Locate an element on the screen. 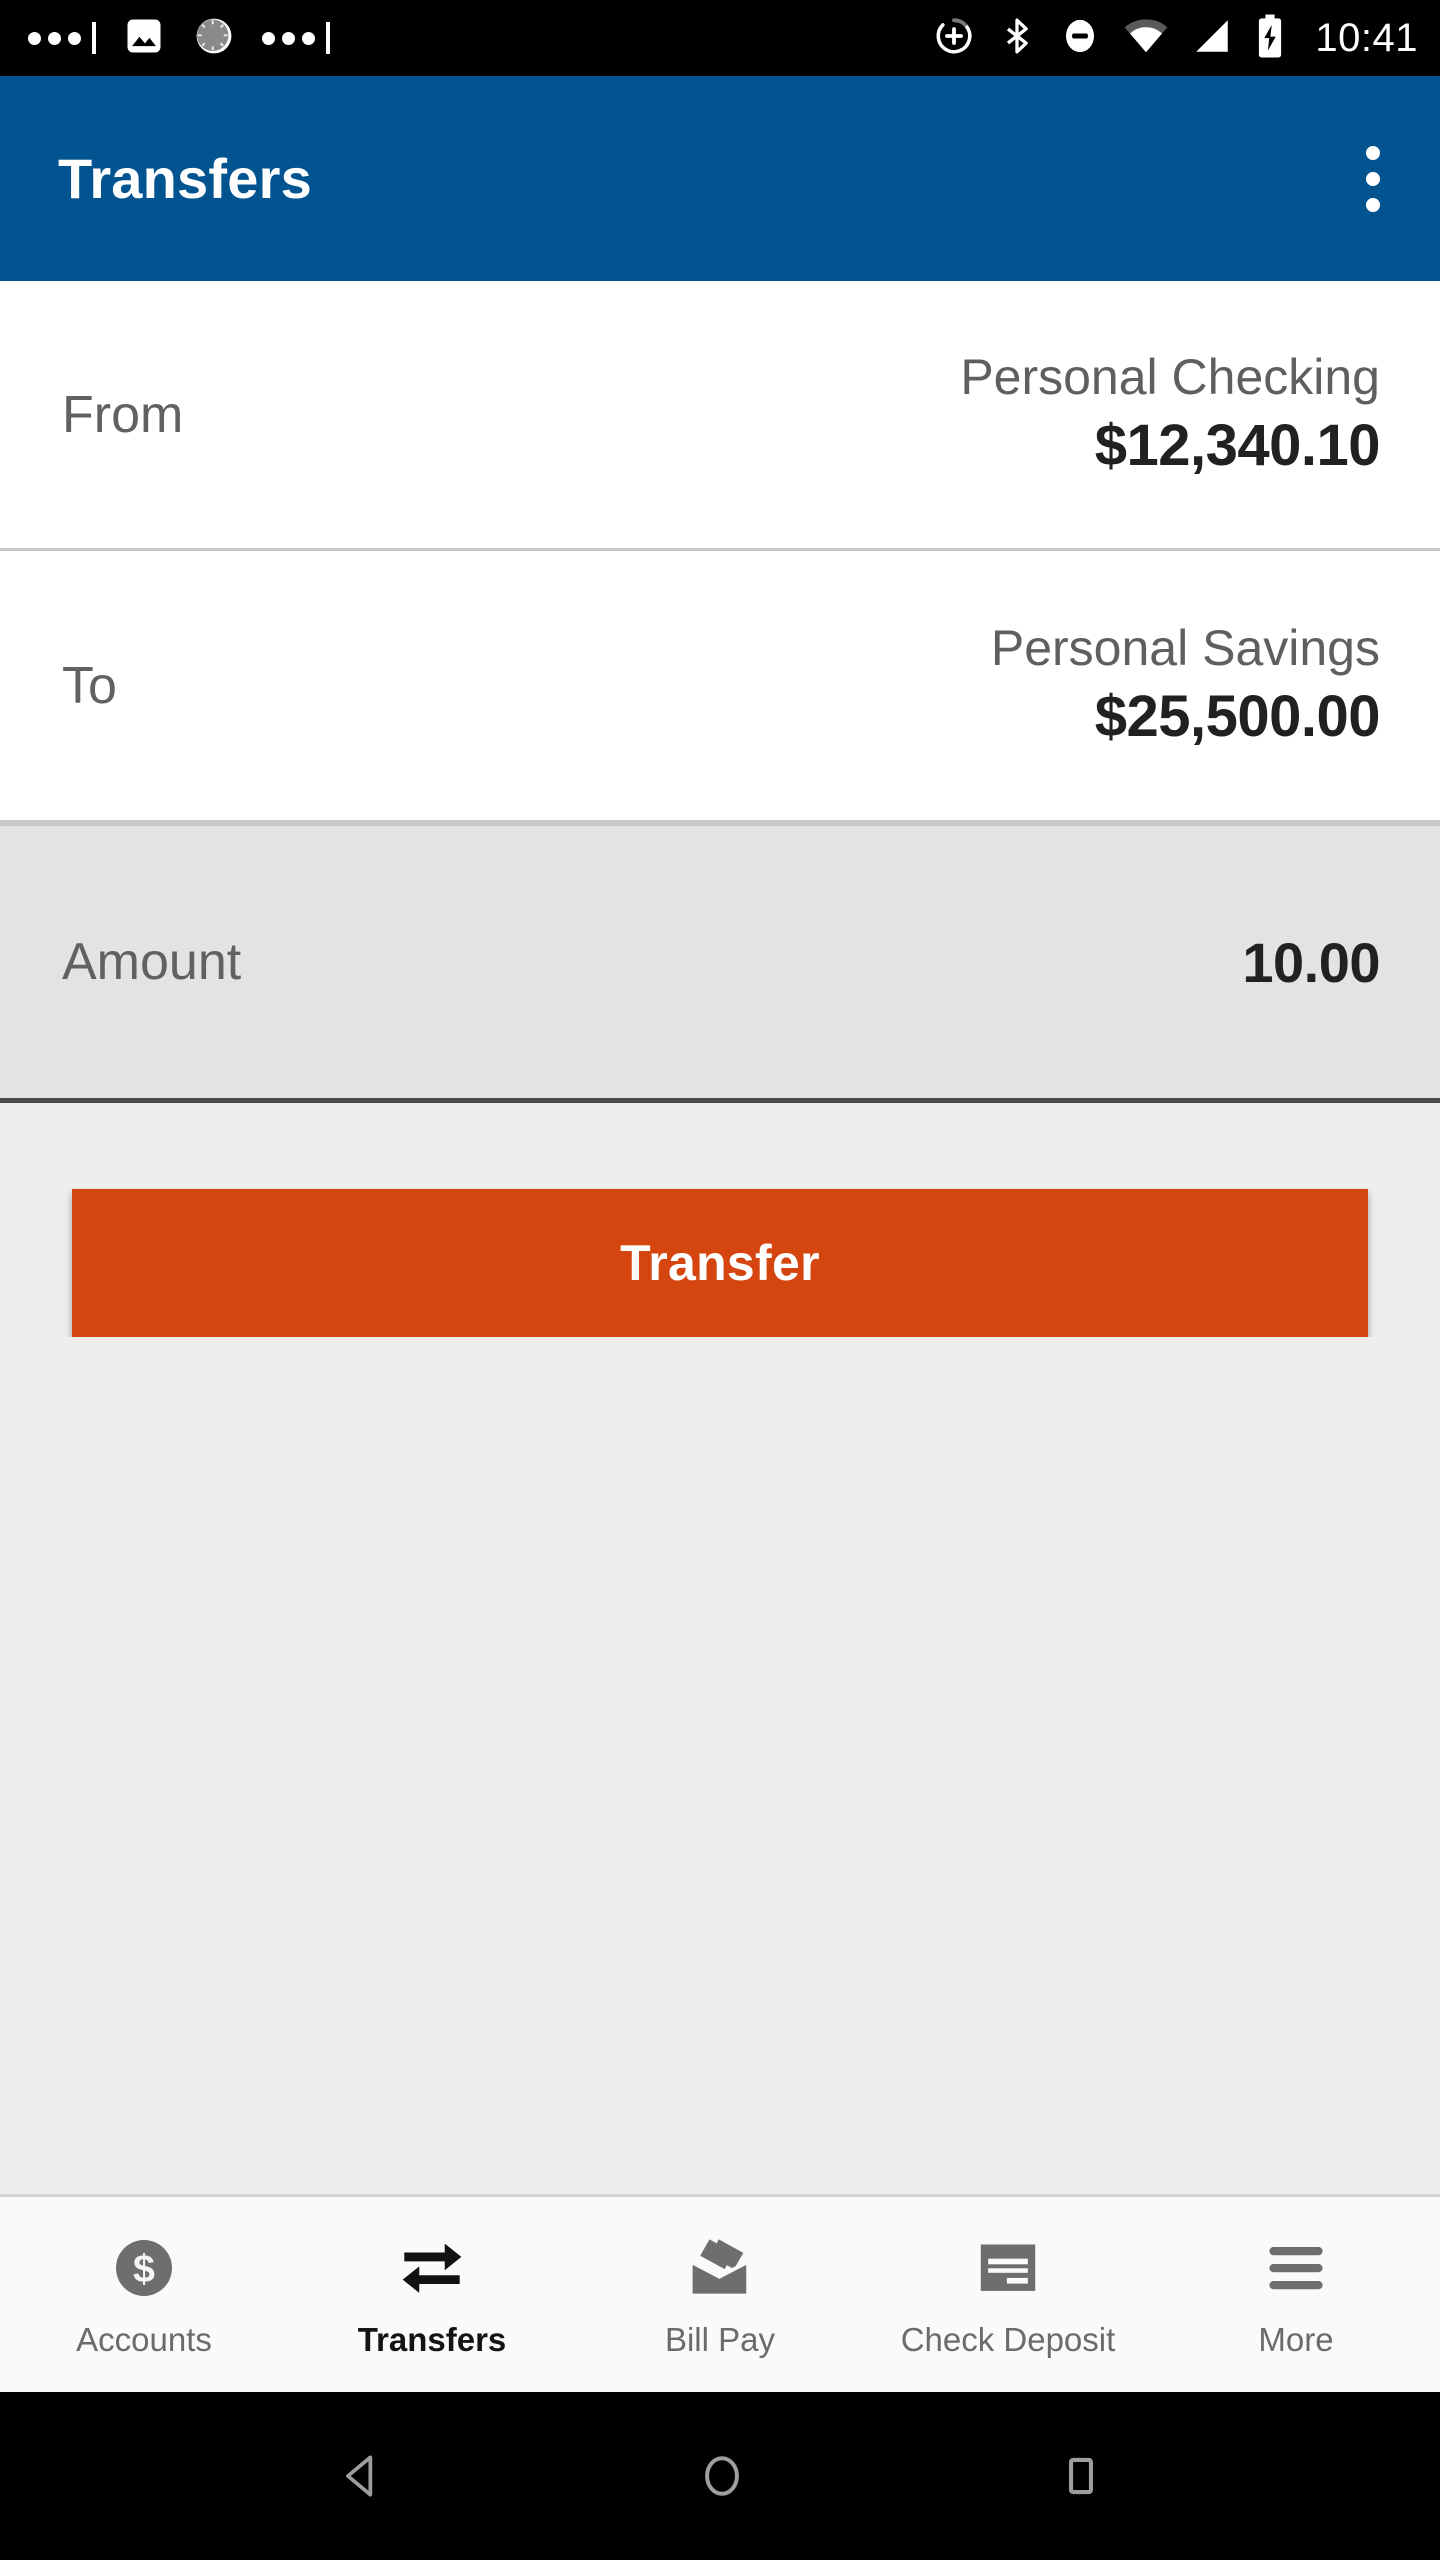 This screenshot has height=2560, width=1440. dollar-circle-icon: $ is located at coordinates (144, 2268).